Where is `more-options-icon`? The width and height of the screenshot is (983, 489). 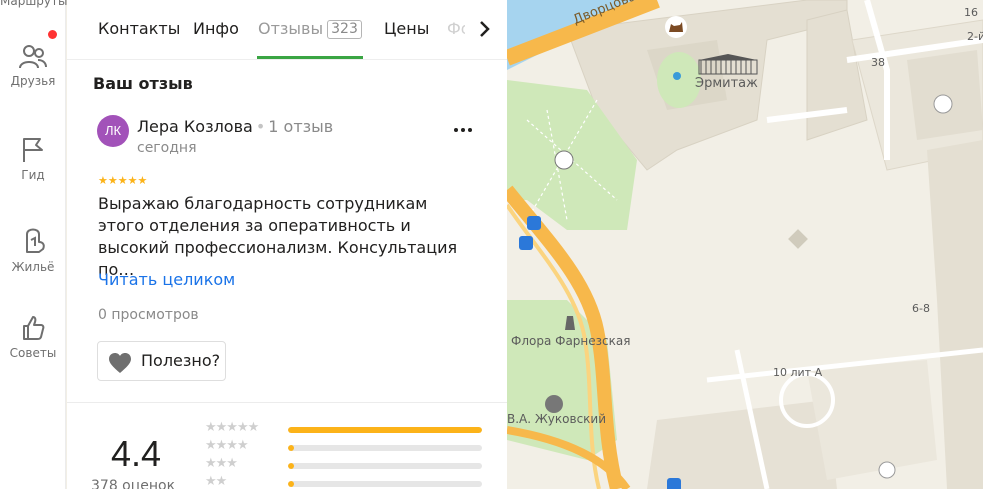 more-options-icon is located at coordinates (463, 130).